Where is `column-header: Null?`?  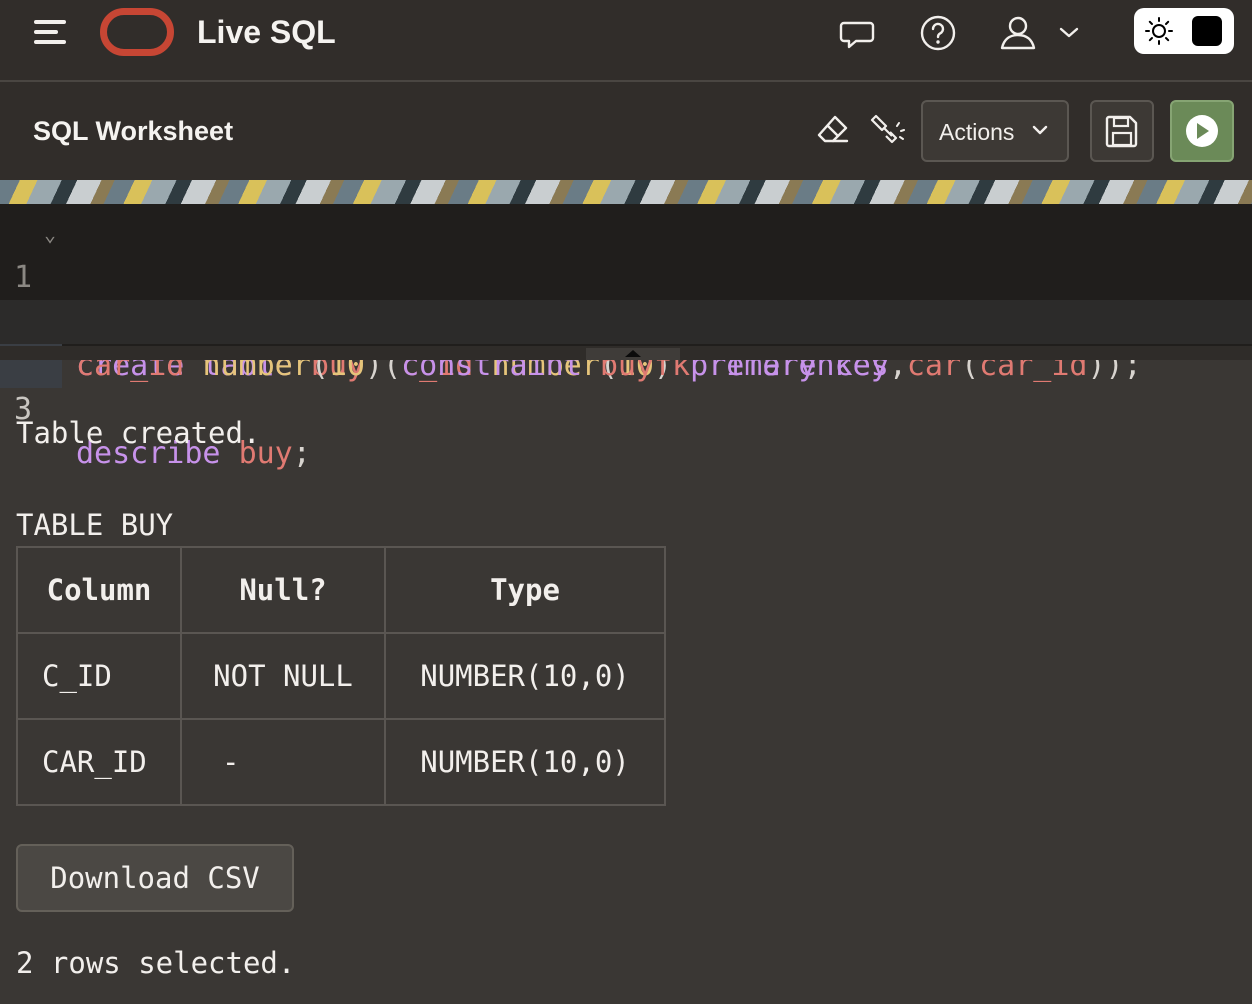
column-header: Null? is located at coordinates (283, 590).